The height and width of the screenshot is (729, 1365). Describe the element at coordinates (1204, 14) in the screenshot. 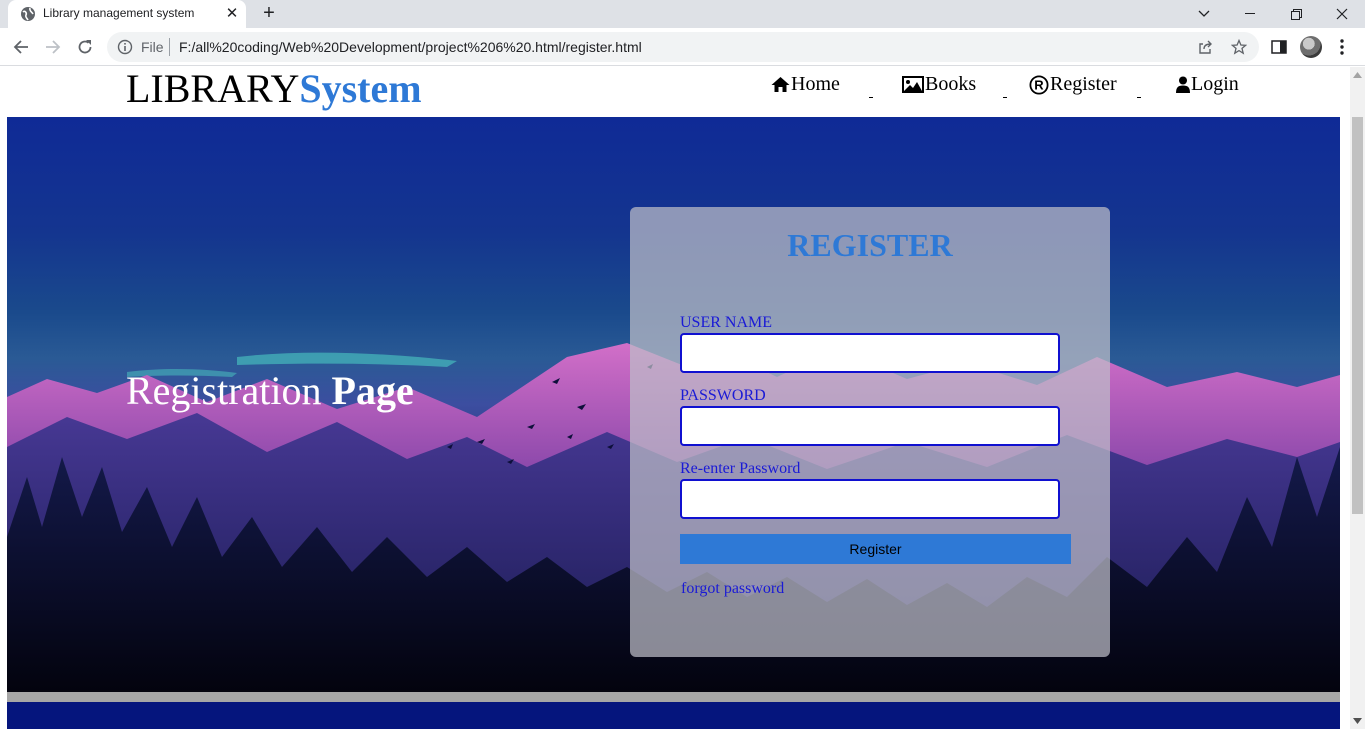

I see `tab-search-icon` at that location.